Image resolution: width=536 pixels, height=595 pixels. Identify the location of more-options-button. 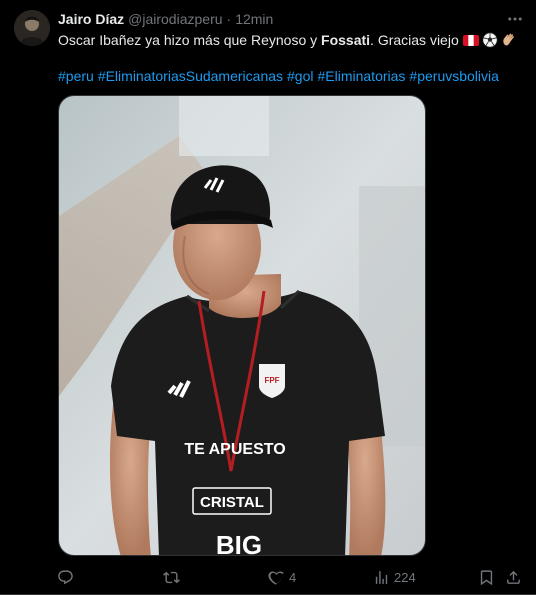
(515, 19).